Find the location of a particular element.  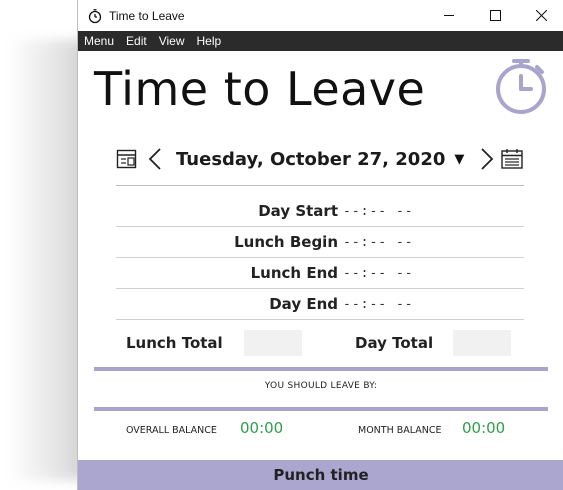

date-divider is located at coordinates (320, 185).